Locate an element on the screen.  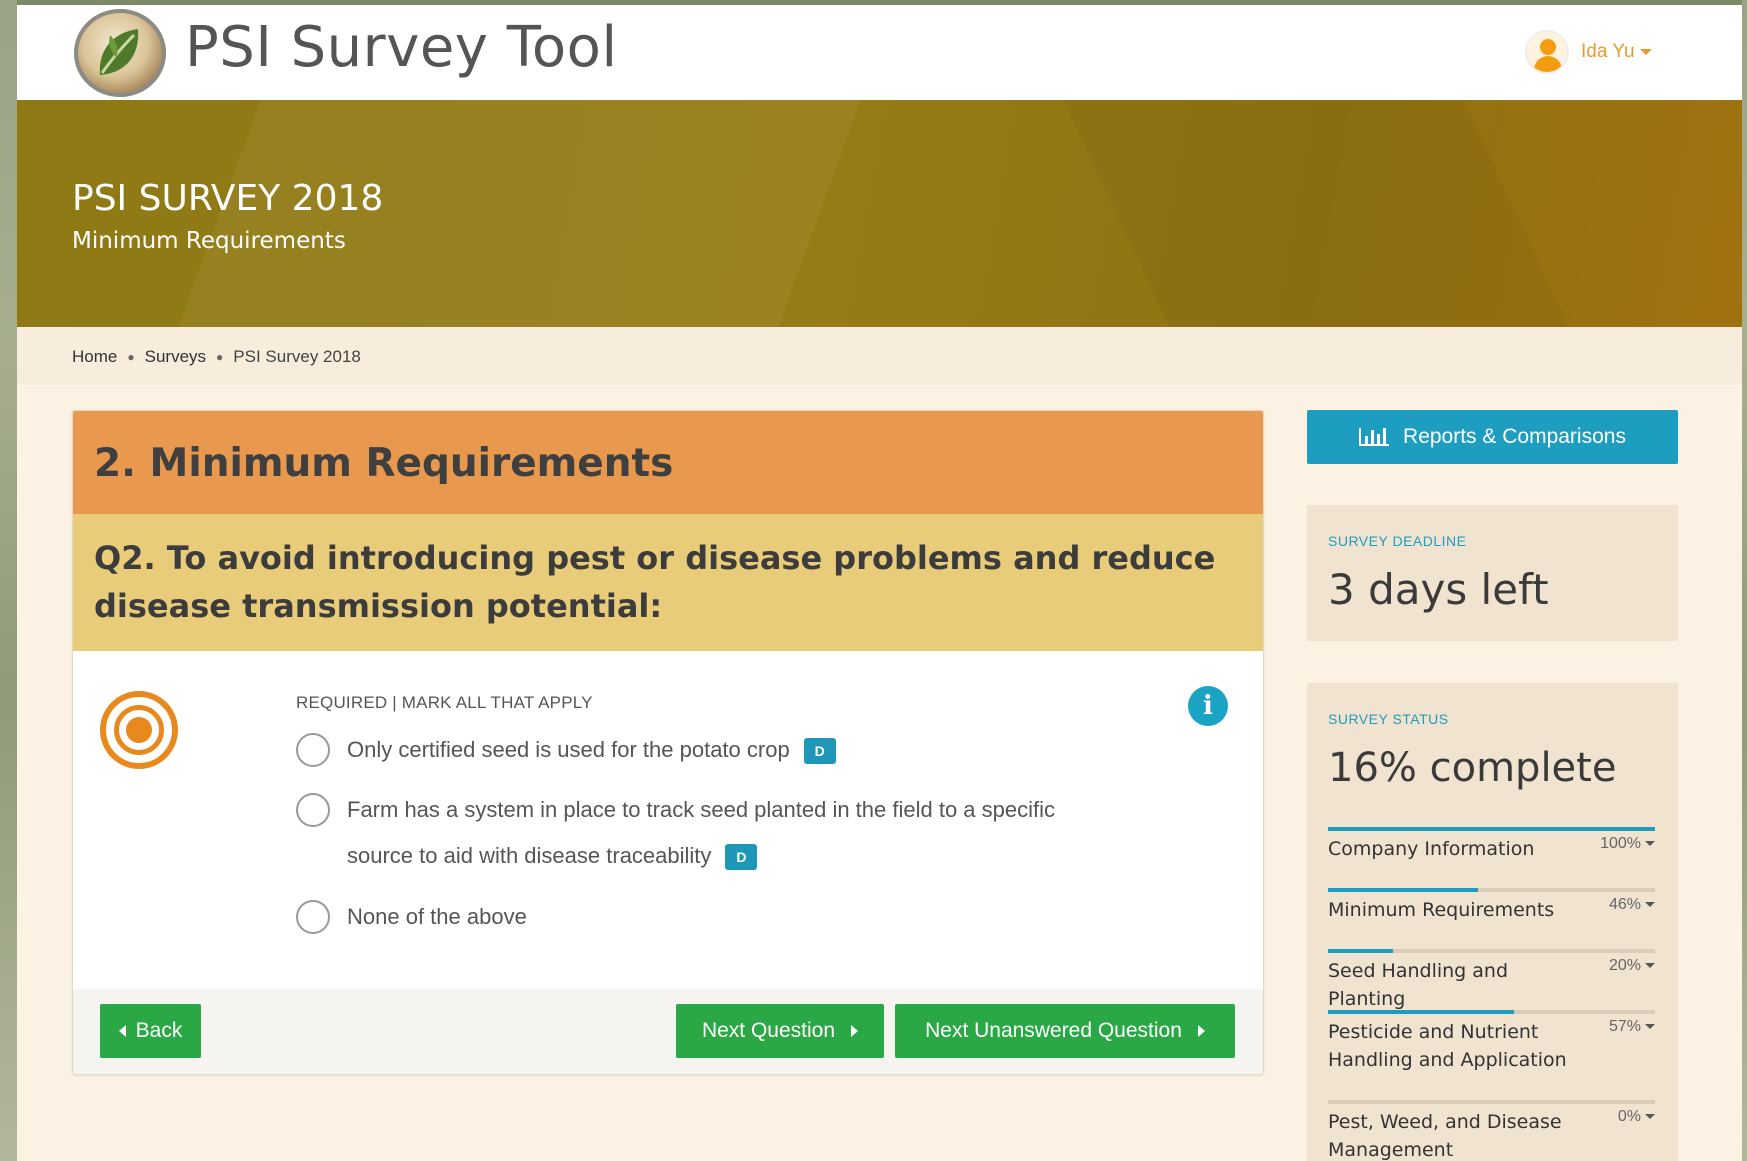
section-progress-percent: 57% is located at coordinates (1632, 1027).